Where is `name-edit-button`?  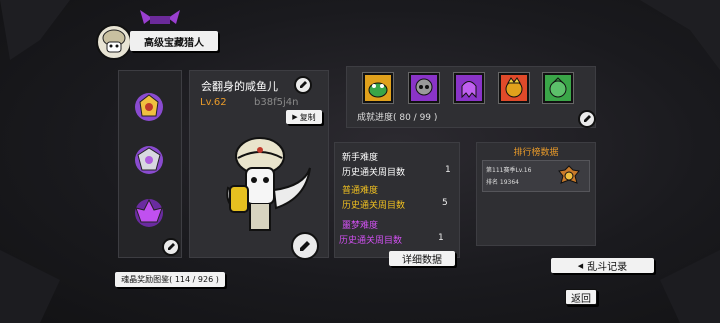
name-edit-button is located at coordinates (303, 85).